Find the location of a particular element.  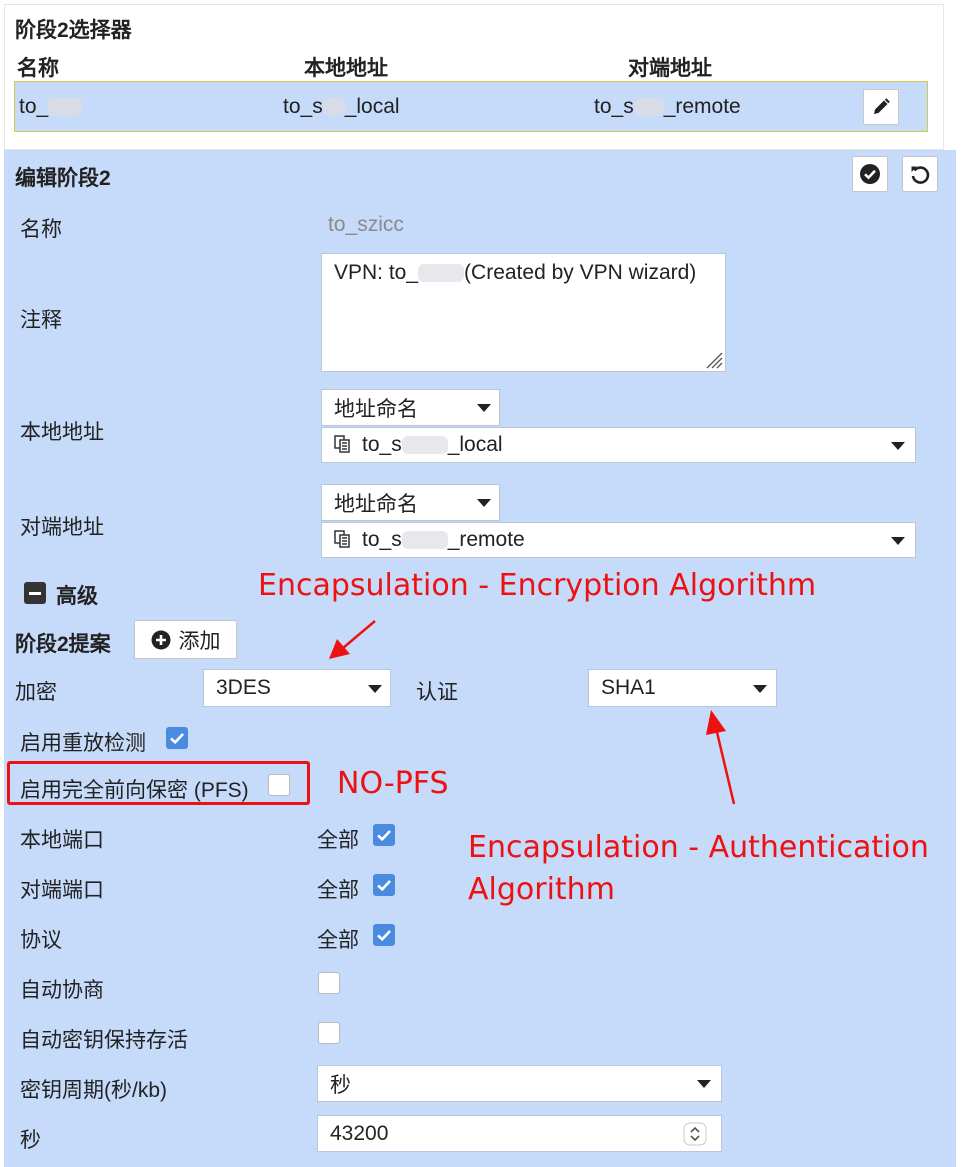

arrow-to-encryption is located at coordinates (352, 639).